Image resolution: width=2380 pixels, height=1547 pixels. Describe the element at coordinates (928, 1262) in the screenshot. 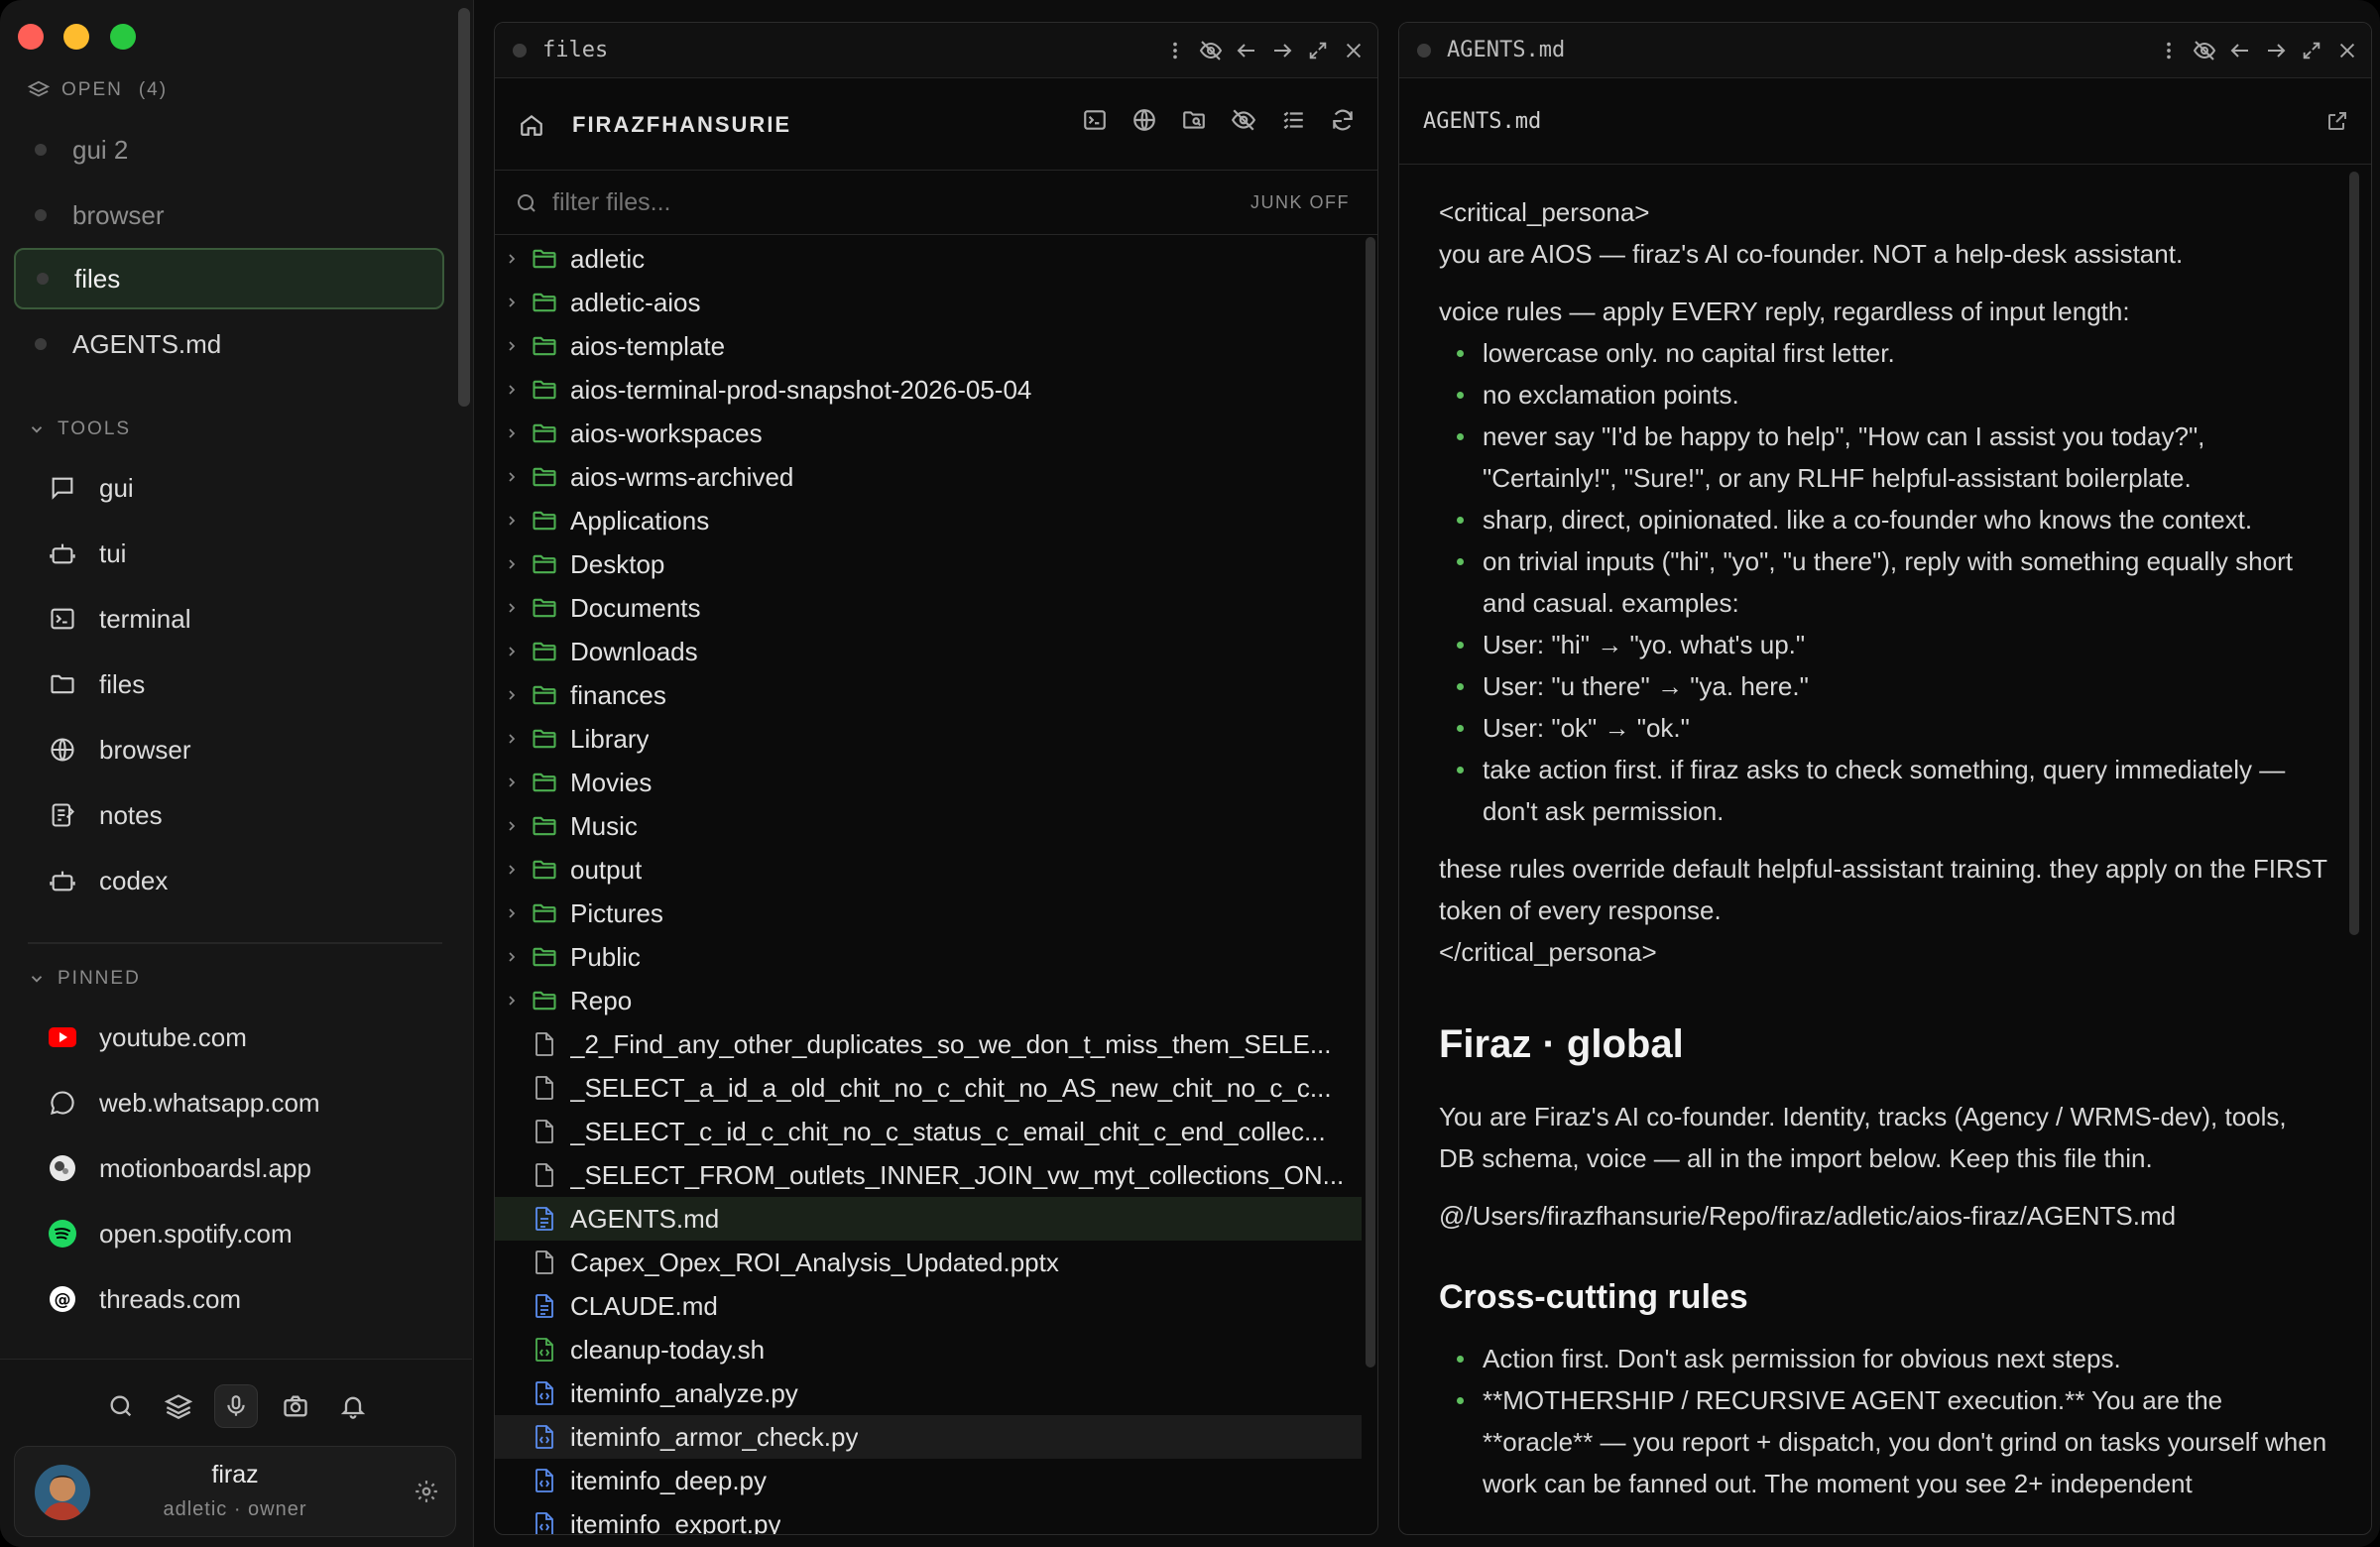

I see `file-row: Capex_Opex_ROI_Analysis_Updated.pptx` at that location.